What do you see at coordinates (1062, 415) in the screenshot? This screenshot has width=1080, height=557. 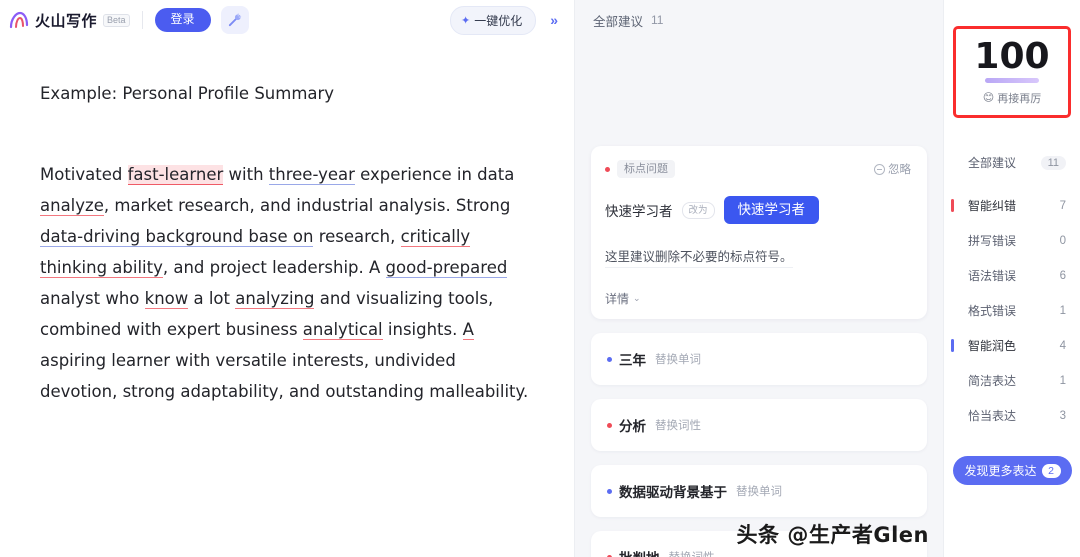 I see `category-count: 3` at bounding box center [1062, 415].